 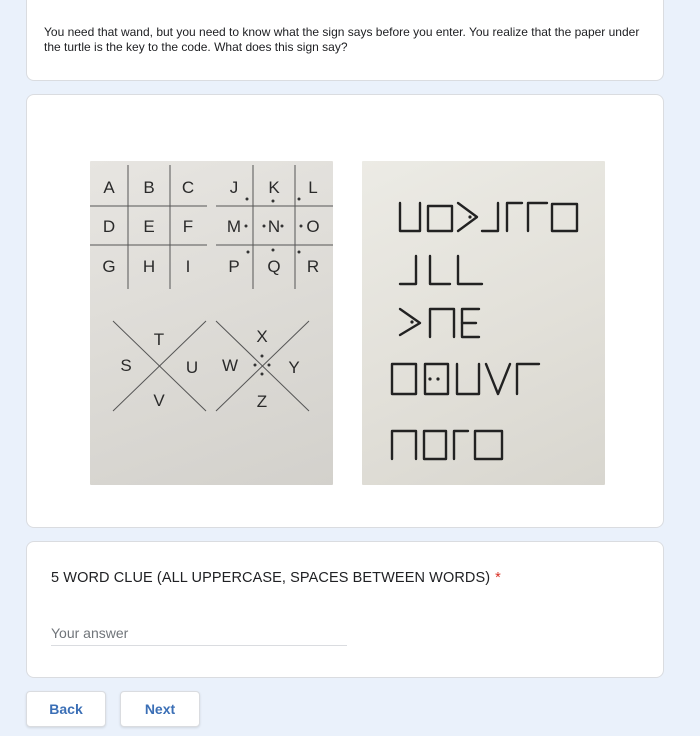 I want to click on key-letter-p: P, so click(x=233, y=266).